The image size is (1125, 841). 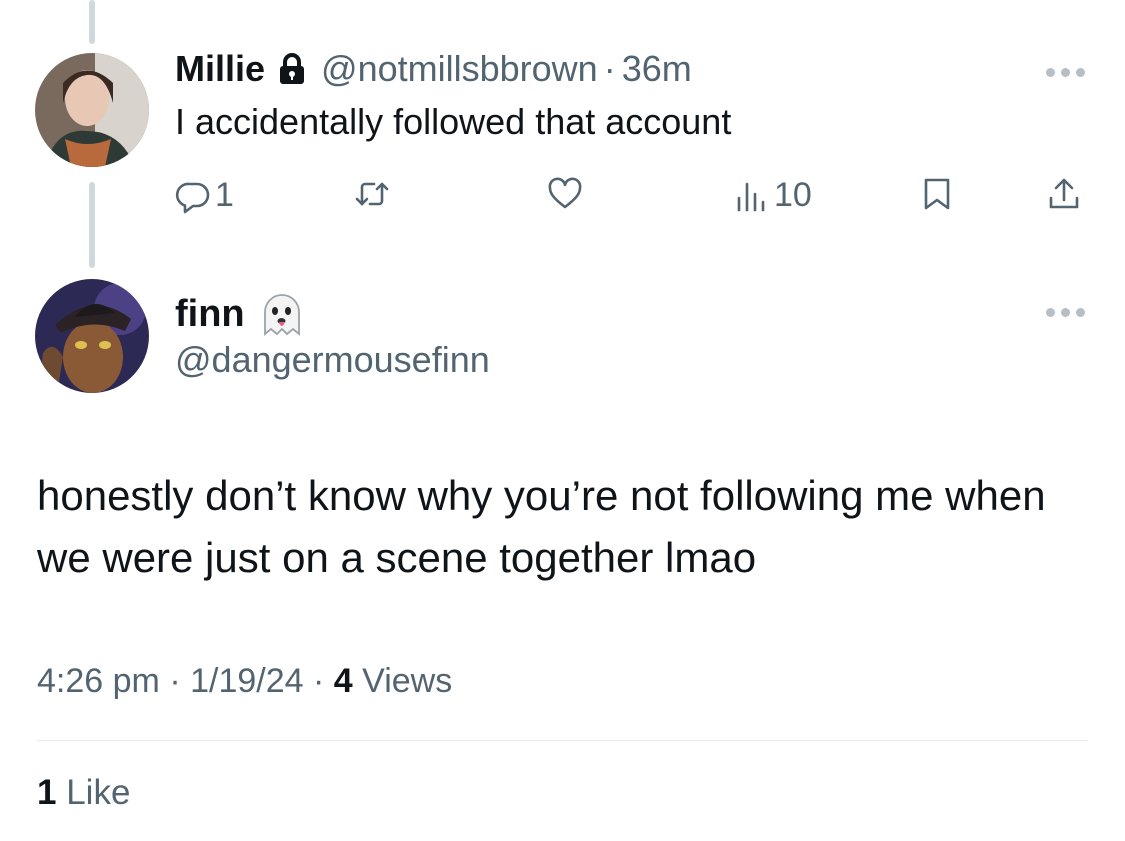 I want to click on reply-display-name: Millie, so click(x=220, y=69).